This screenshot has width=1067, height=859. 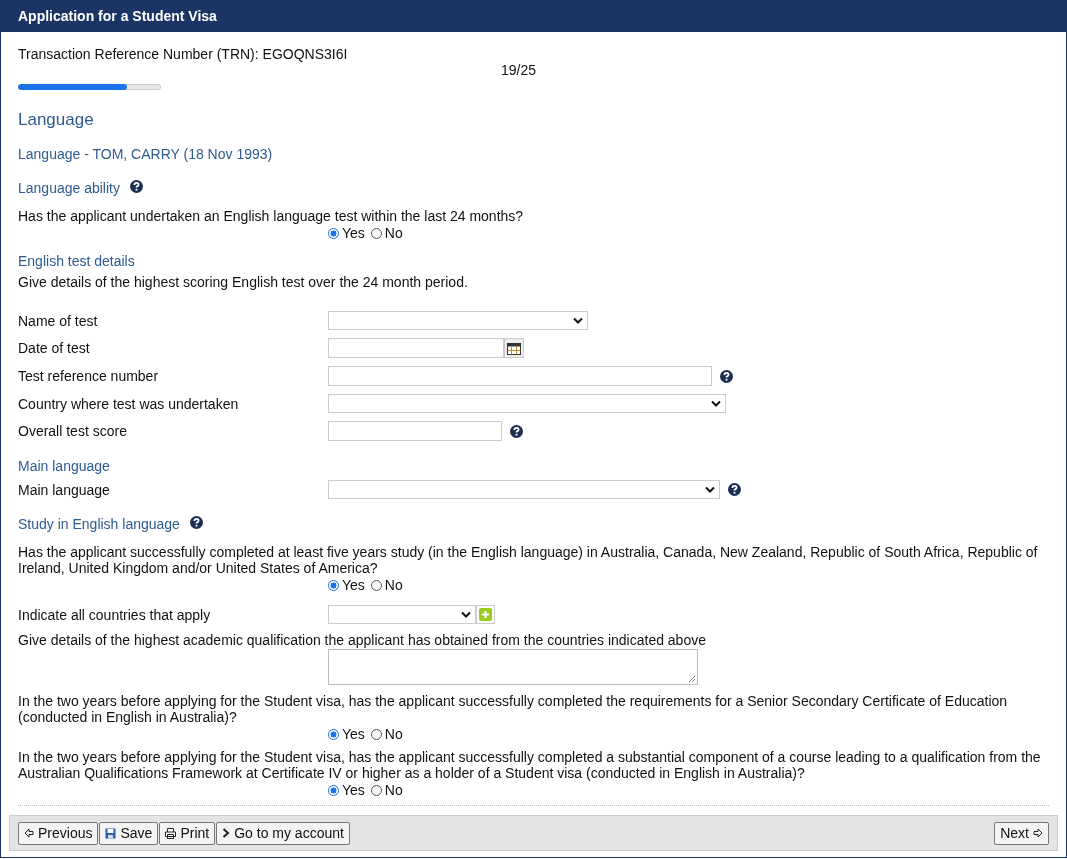 I want to click on question-text: Has the applicant undertaken an English language test within the last 24 months?, so click(x=271, y=216).